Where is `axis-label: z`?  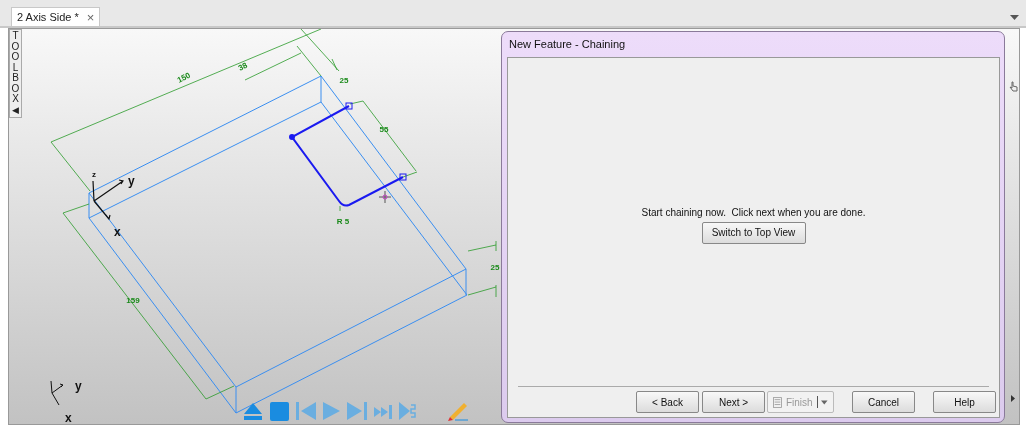 axis-label: z is located at coordinates (94, 174).